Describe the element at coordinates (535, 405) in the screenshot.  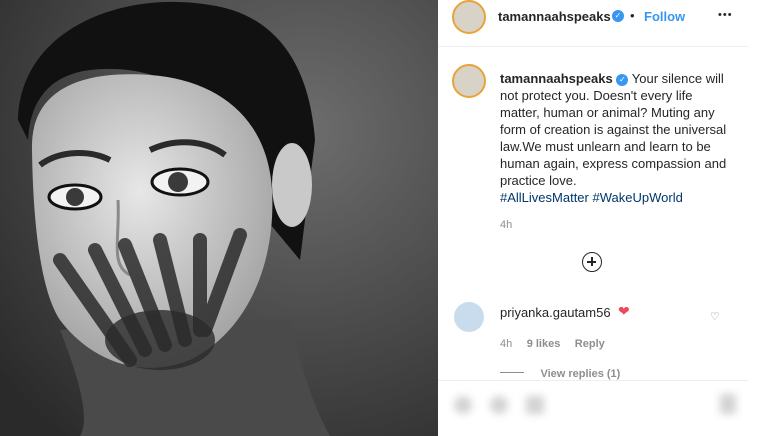
I see `share-icon` at that location.